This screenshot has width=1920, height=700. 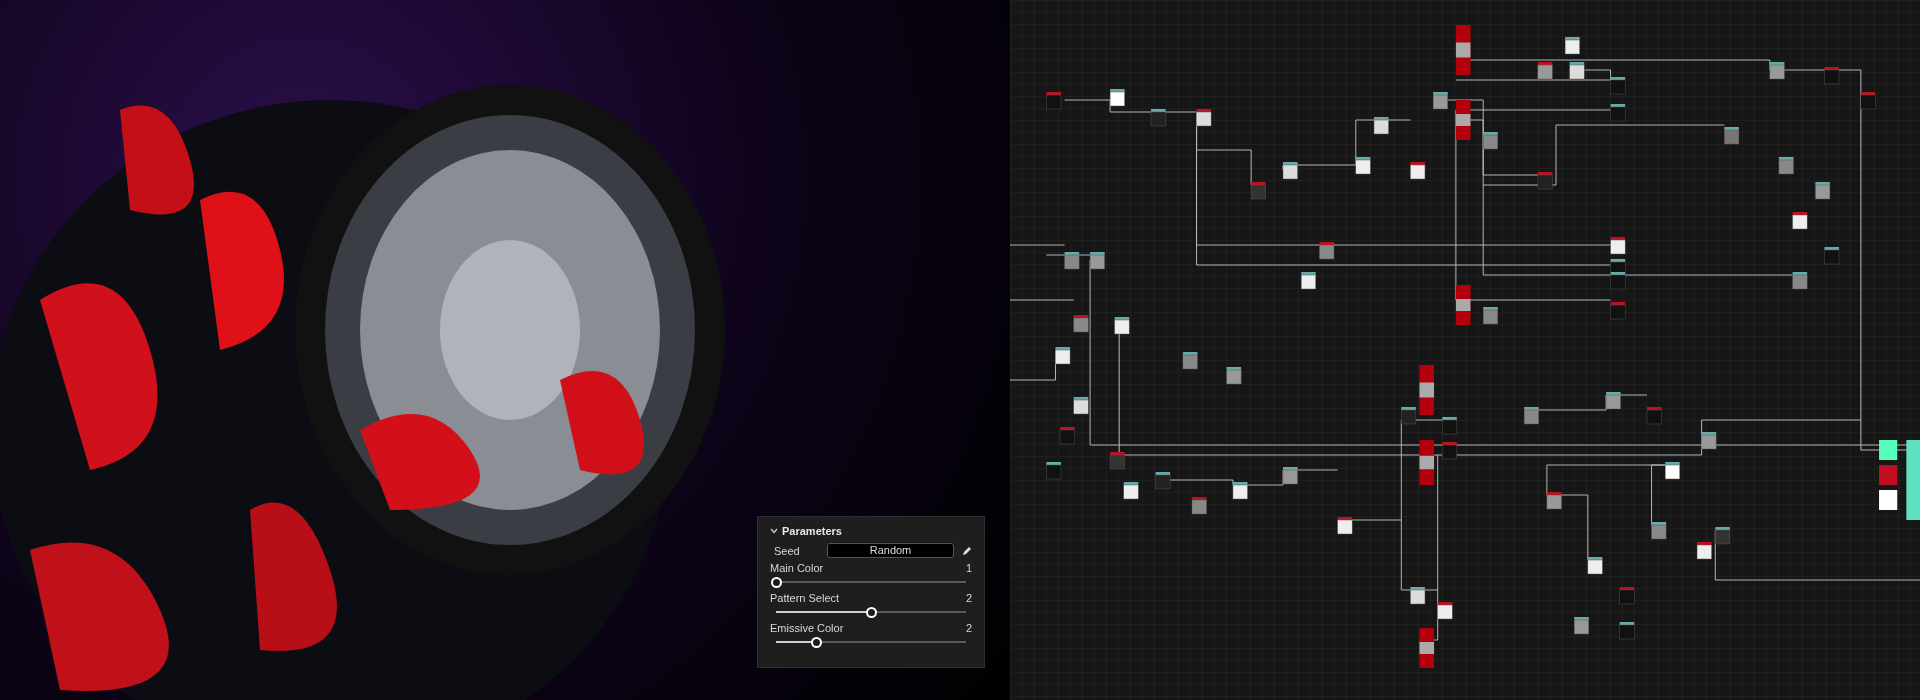 What do you see at coordinates (797, 568) in the screenshot?
I see `slider-label: Main Color` at bounding box center [797, 568].